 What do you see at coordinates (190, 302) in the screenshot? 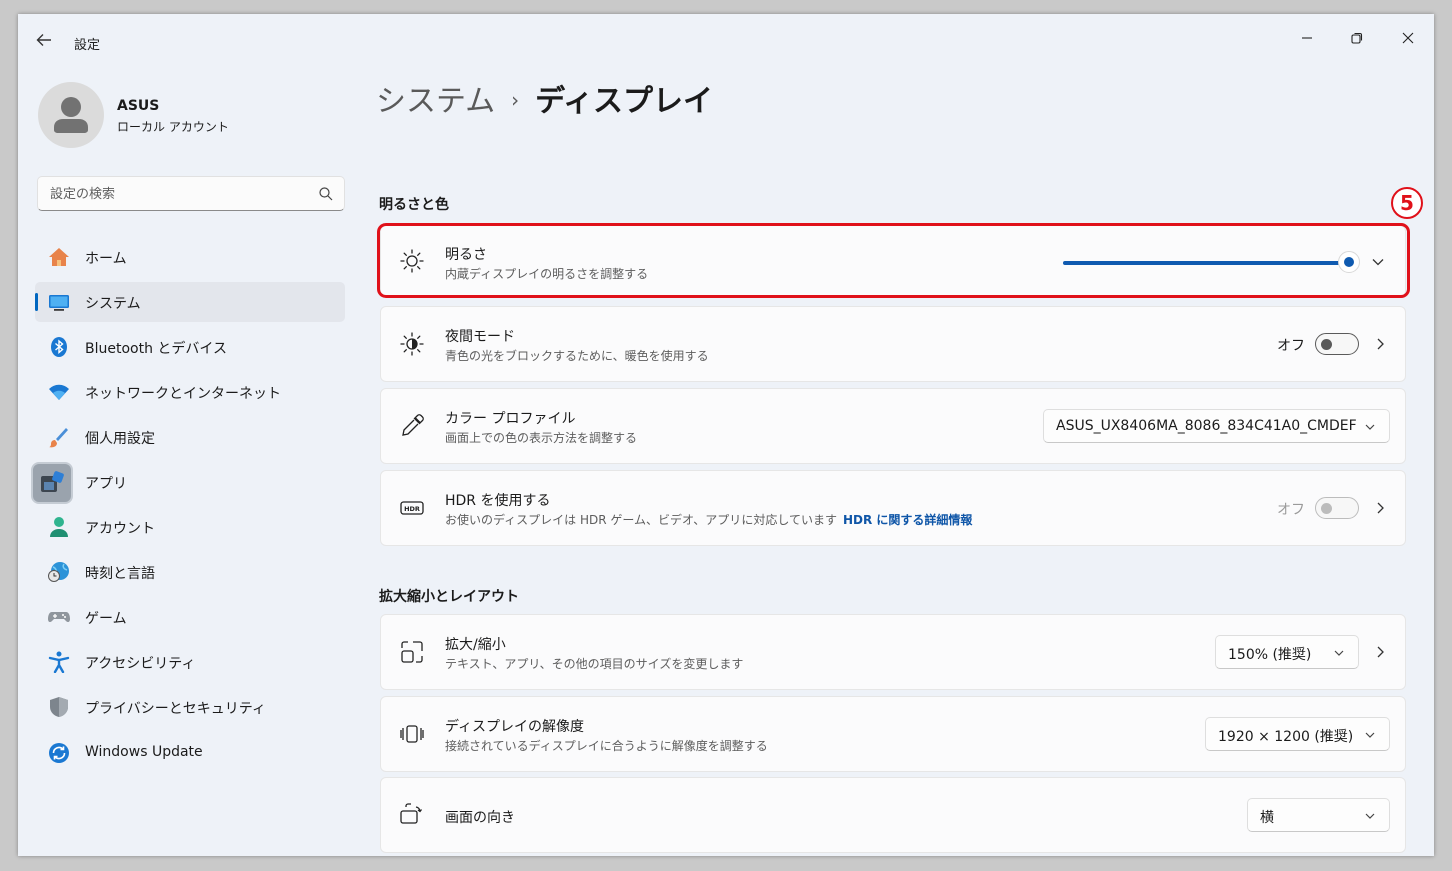
I see `sidebar-item-system: システム` at bounding box center [190, 302].